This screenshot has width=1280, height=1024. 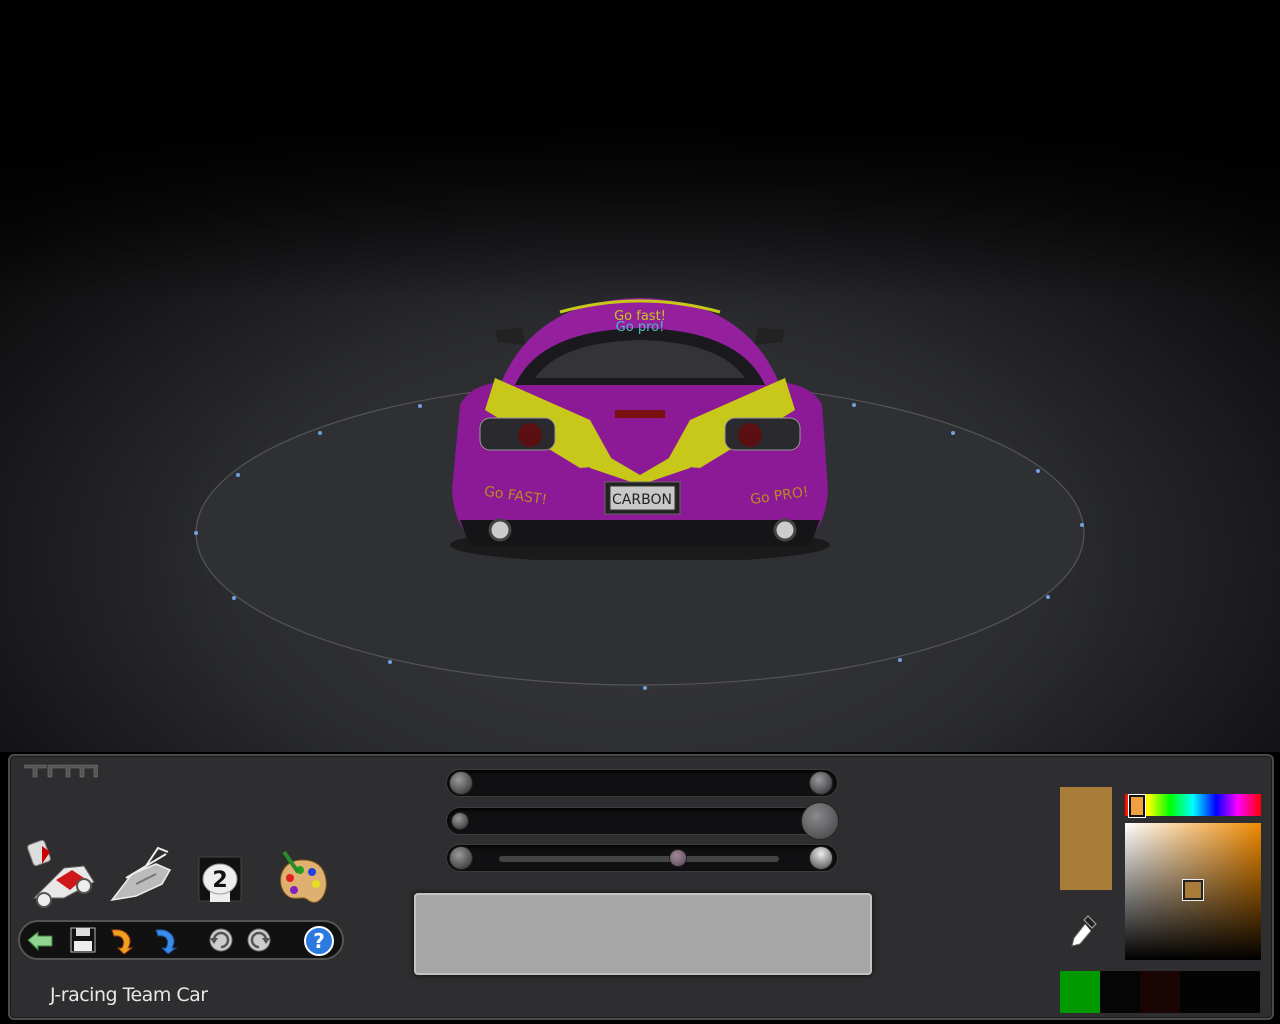 What do you see at coordinates (61, 873) in the screenshot?
I see `car-paint-icon` at bounding box center [61, 873].